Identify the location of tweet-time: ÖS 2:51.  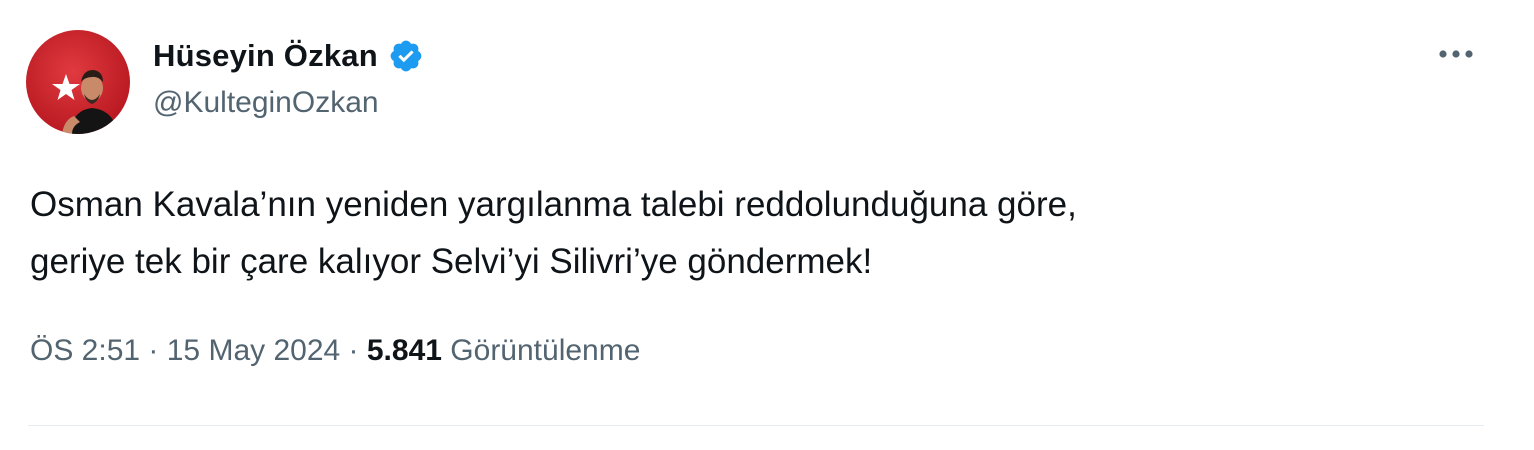
(85, 351).